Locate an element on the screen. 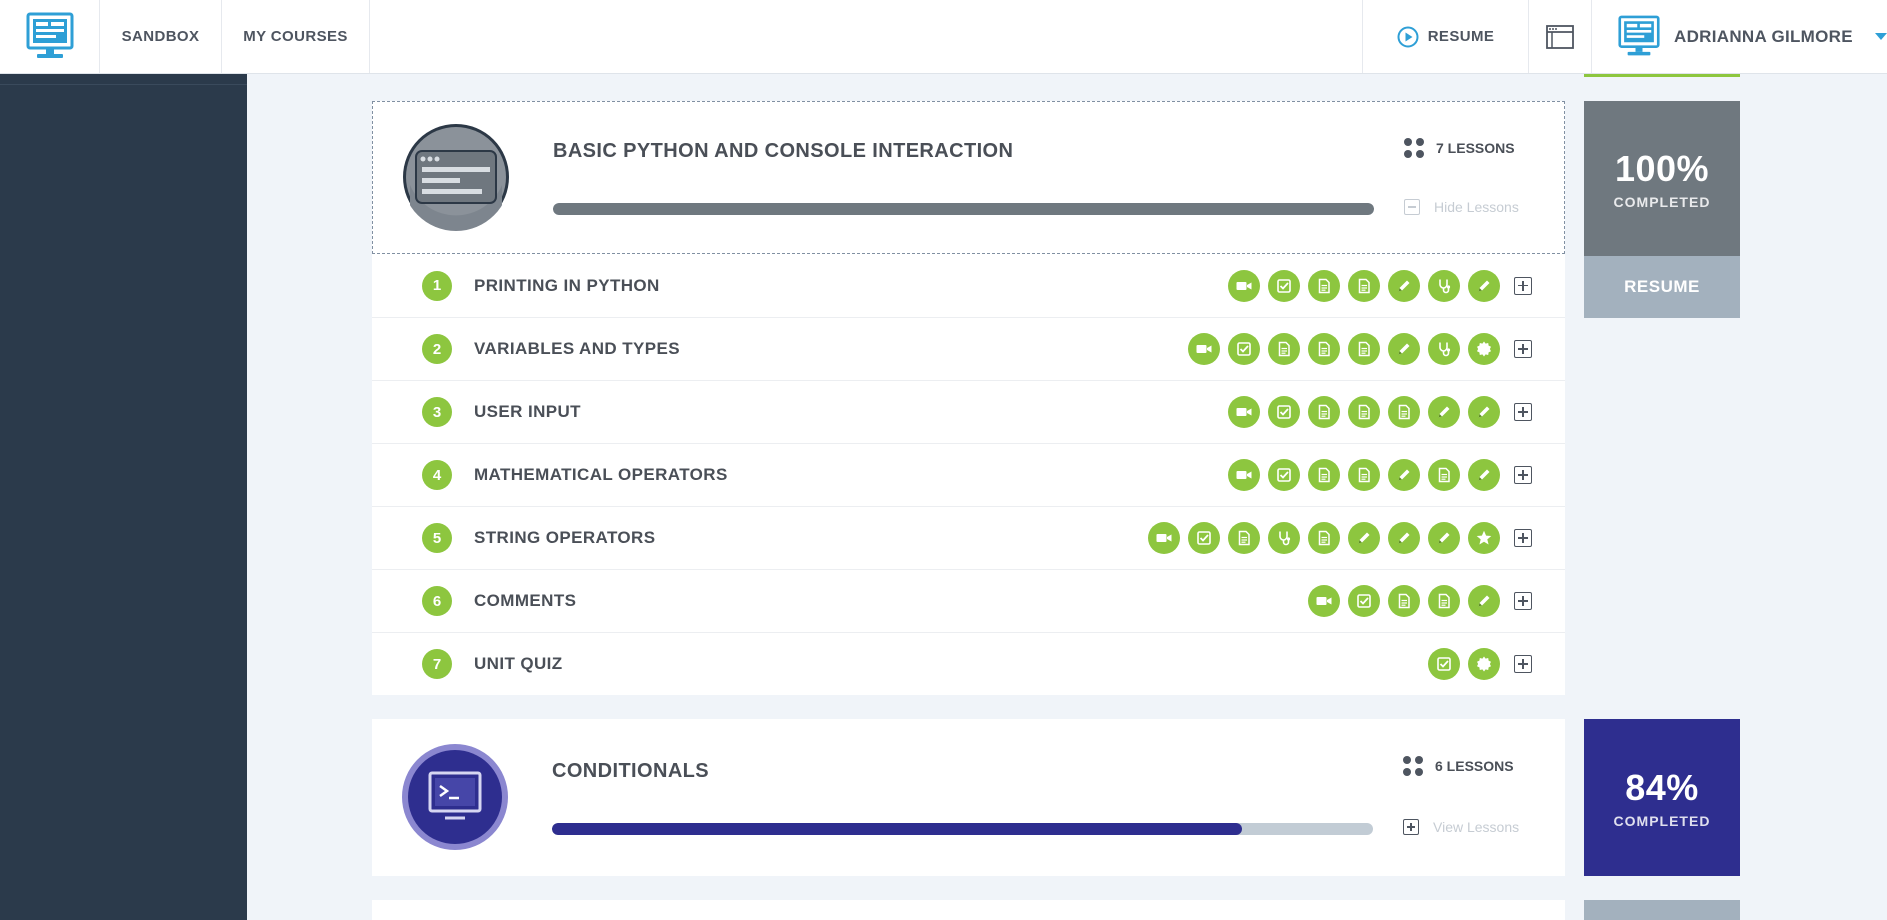 The image size is (1887, 920). home-logo is located at coordinates (50, 36).